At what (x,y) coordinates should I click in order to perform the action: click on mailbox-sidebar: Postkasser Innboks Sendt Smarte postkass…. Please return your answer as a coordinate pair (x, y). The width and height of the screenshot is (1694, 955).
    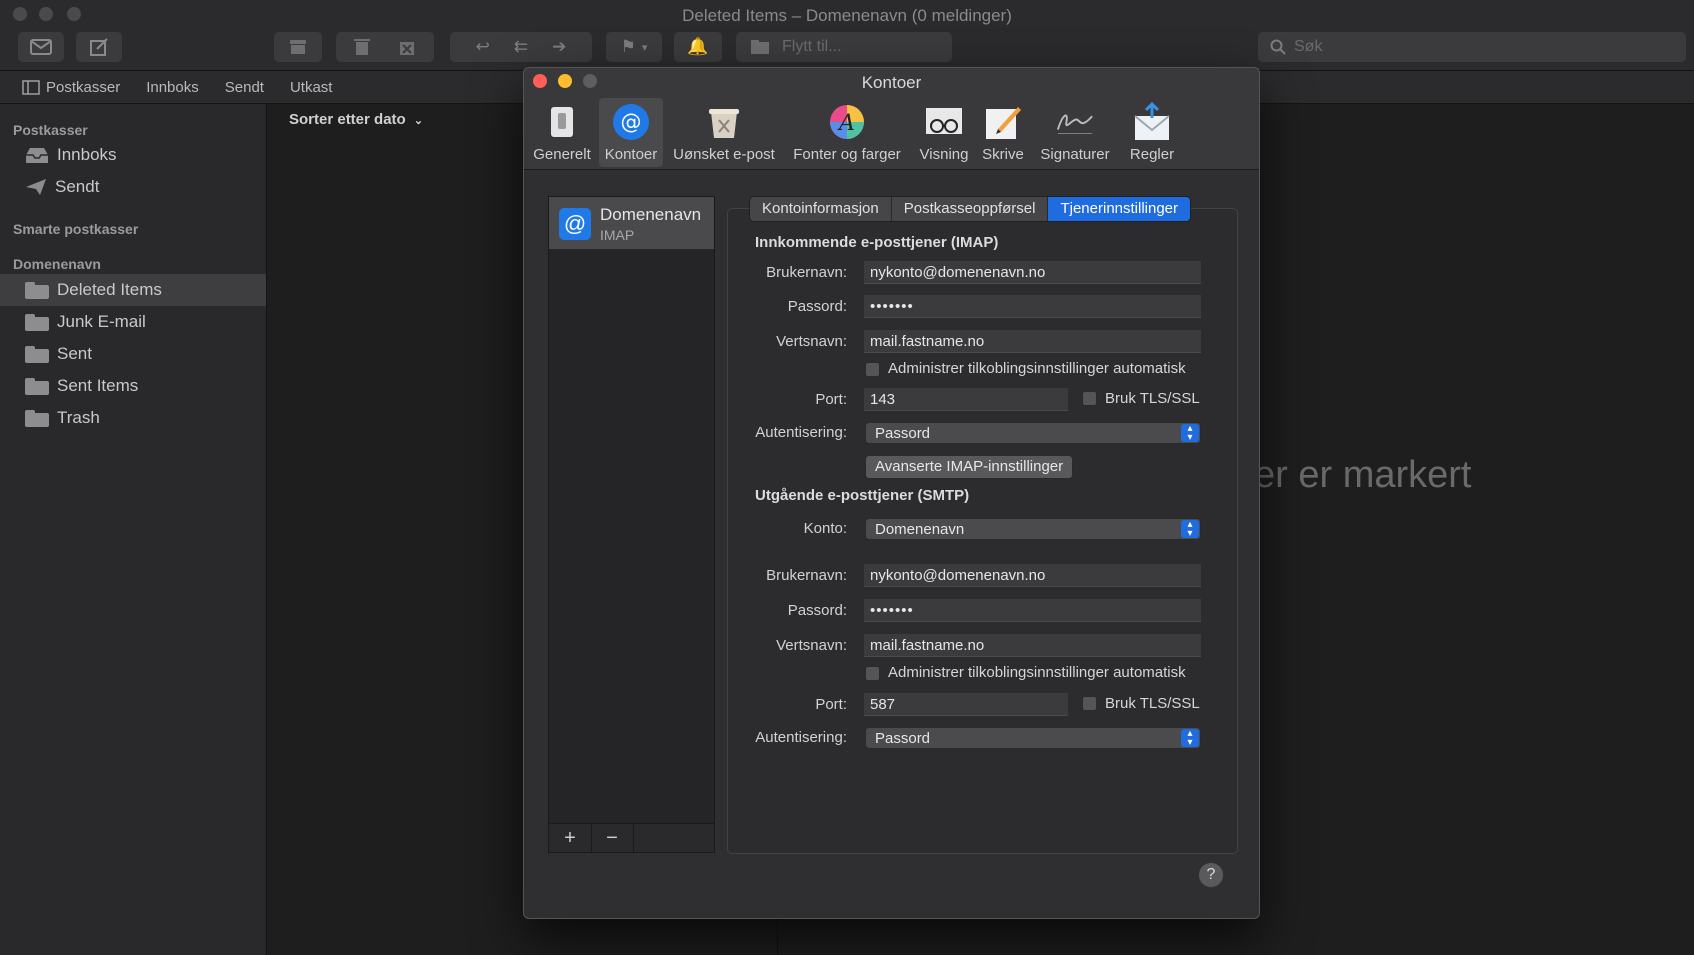
    Looking at the image, I should click on (133, 529).